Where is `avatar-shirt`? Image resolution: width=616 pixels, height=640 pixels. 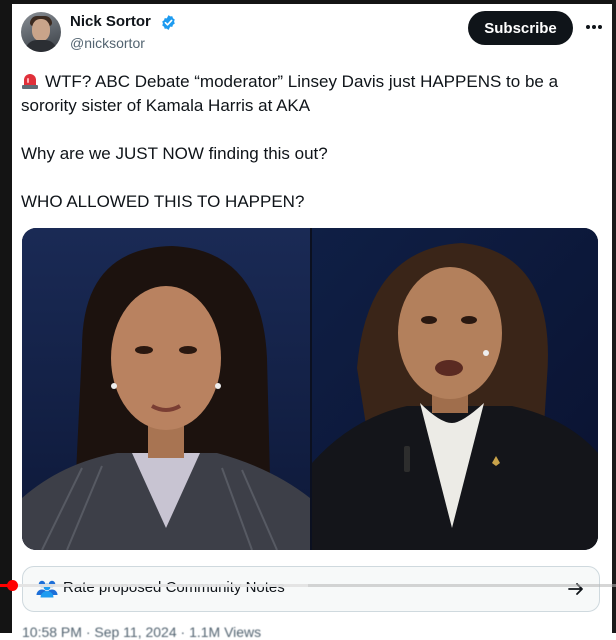
avatar-shirt is located at coordinates (41, 46).